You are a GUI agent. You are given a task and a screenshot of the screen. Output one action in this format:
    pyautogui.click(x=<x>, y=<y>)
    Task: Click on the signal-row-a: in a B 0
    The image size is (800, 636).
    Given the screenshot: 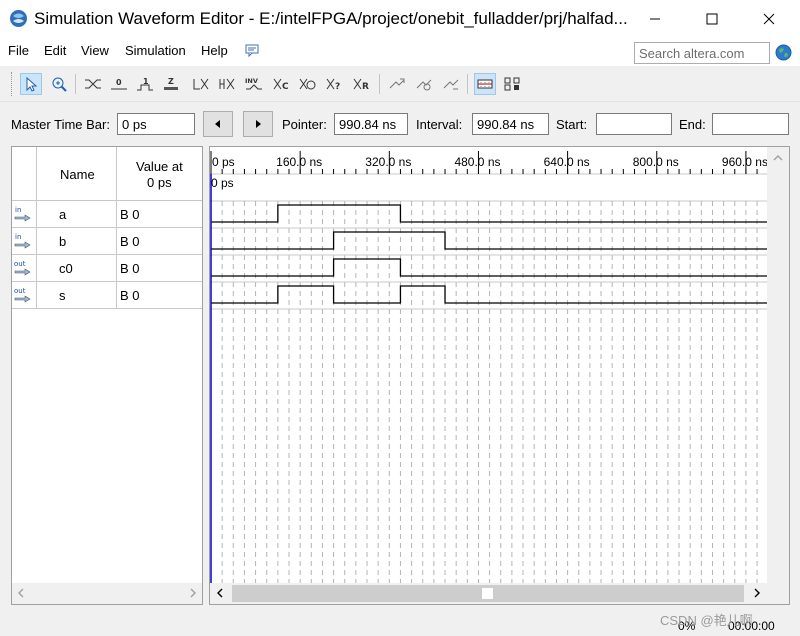 What is the action you would take?
    pyautogui.click(x=107, y=214)
    